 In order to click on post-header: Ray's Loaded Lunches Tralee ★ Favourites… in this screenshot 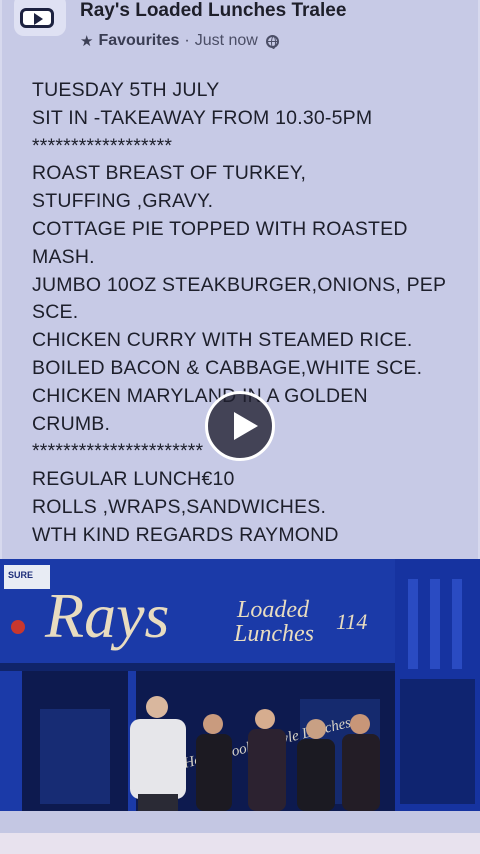, I will do `click(240, 31)`.